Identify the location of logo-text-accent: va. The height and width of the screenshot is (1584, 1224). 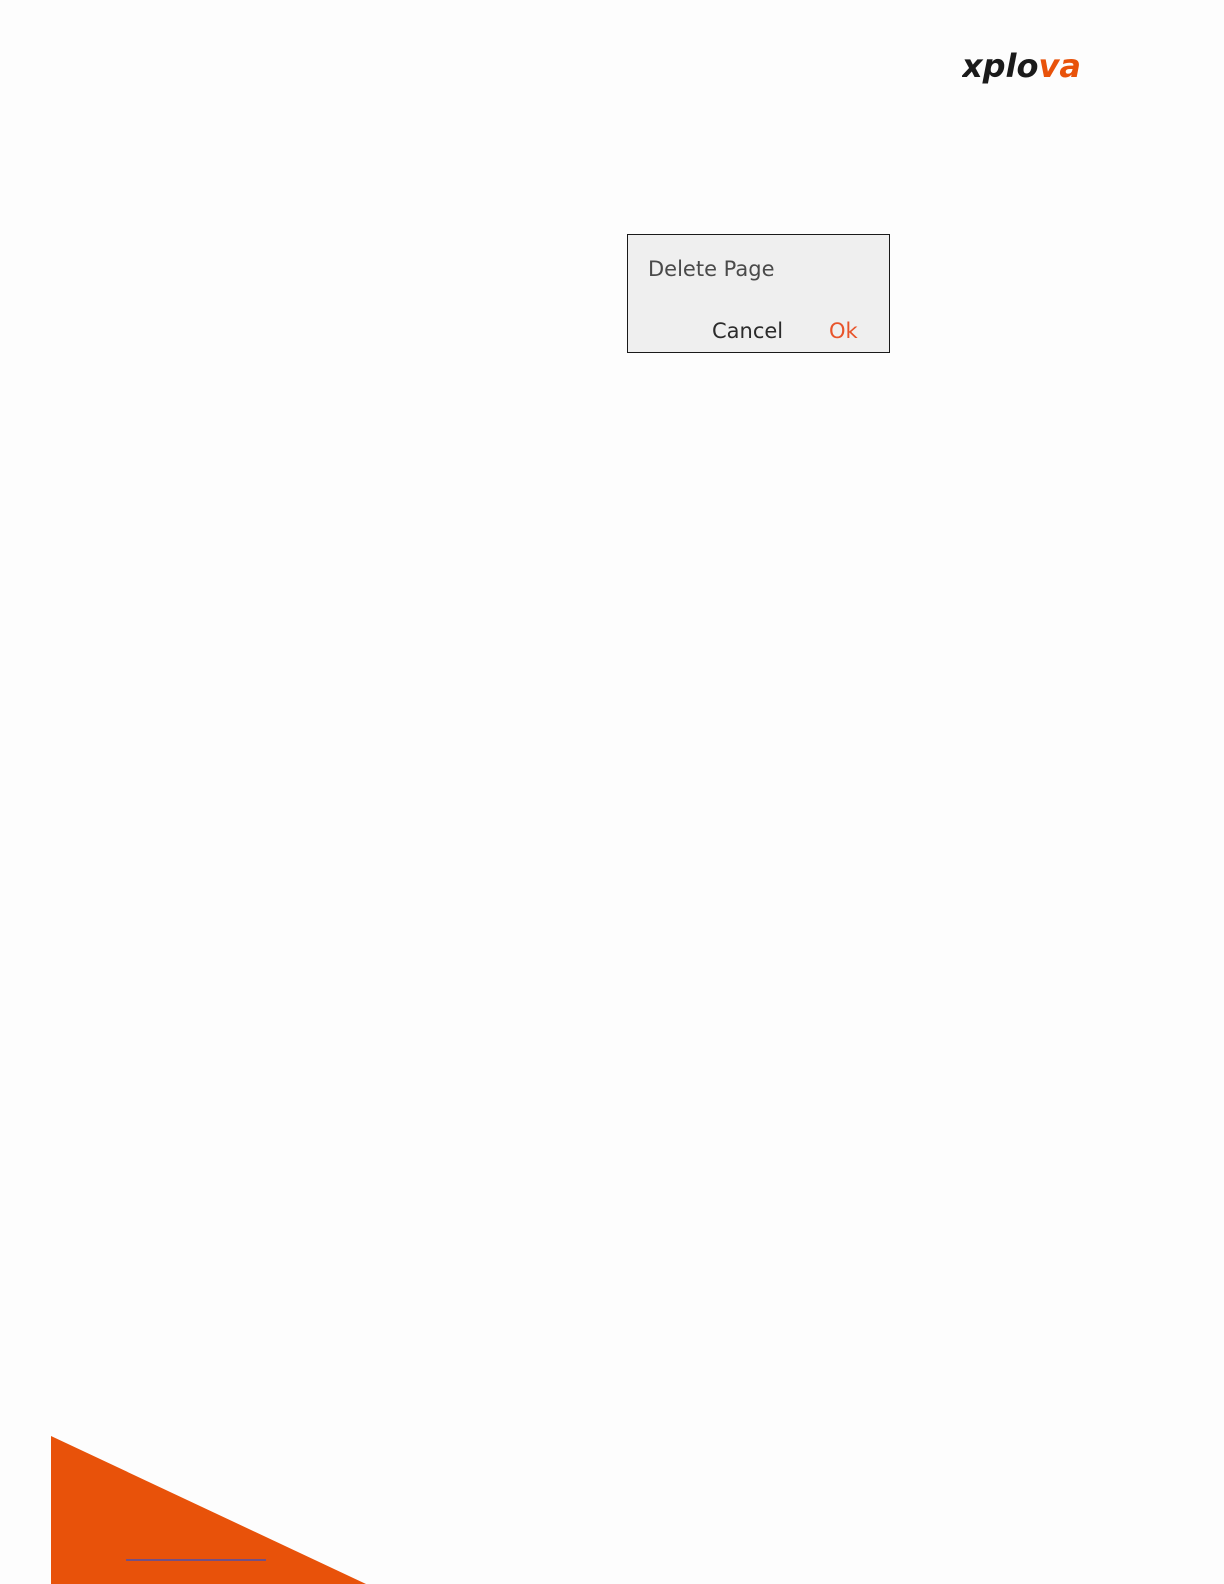
(1060, 67).